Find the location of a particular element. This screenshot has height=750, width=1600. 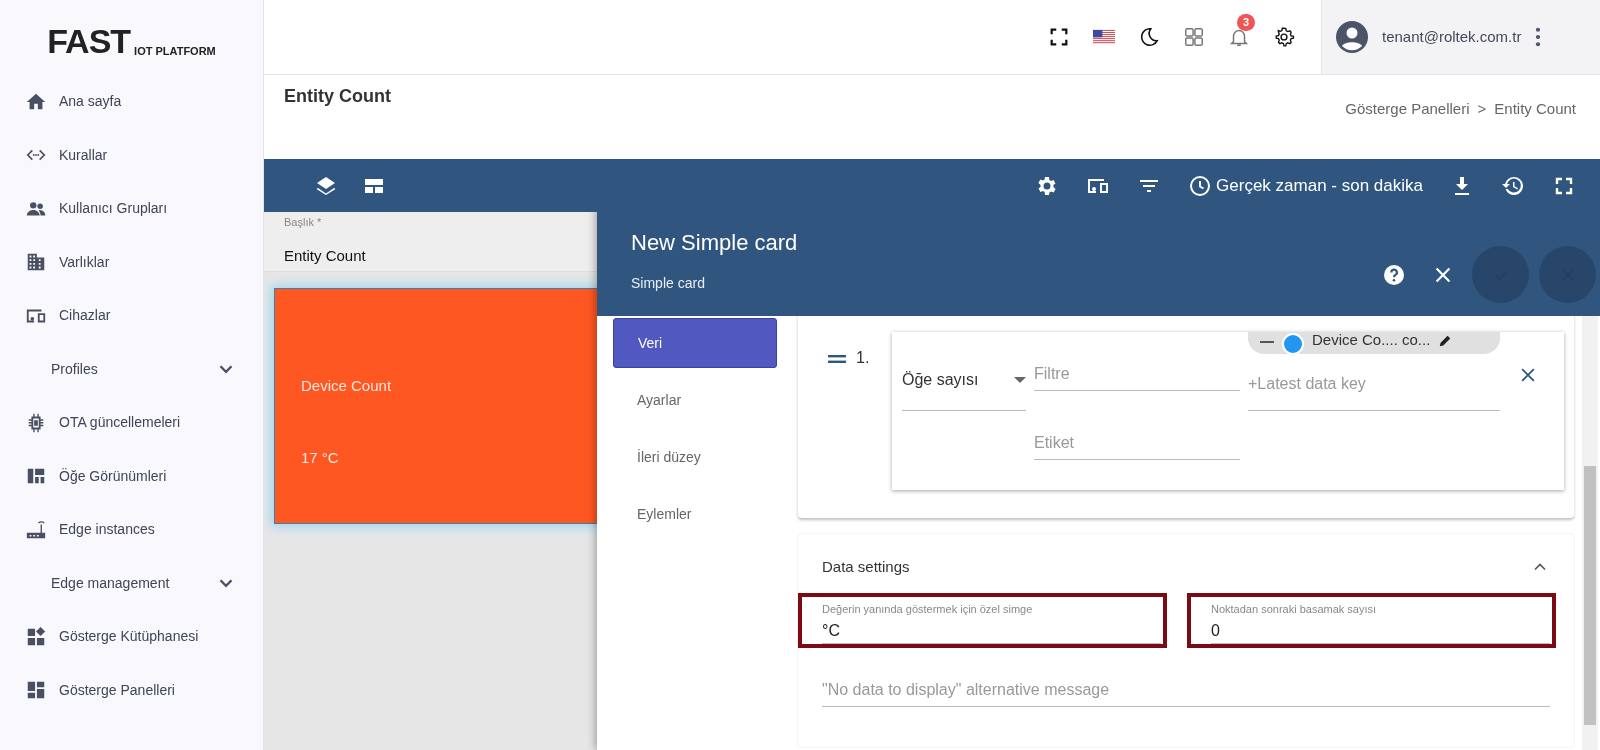

dropdown-icon is located at coordinates (1020, 380).